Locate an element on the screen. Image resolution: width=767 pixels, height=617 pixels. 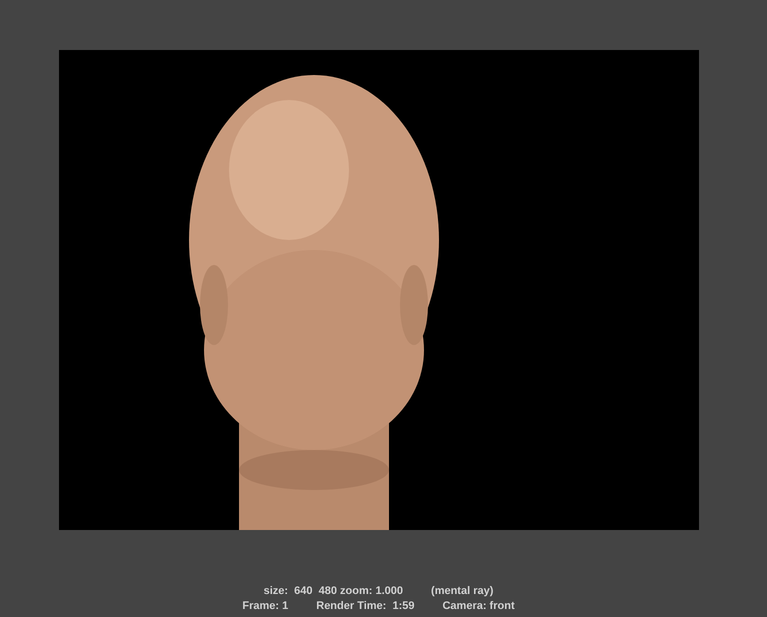
render-info-text: (mental ray) is located at coordinates (462, 591).